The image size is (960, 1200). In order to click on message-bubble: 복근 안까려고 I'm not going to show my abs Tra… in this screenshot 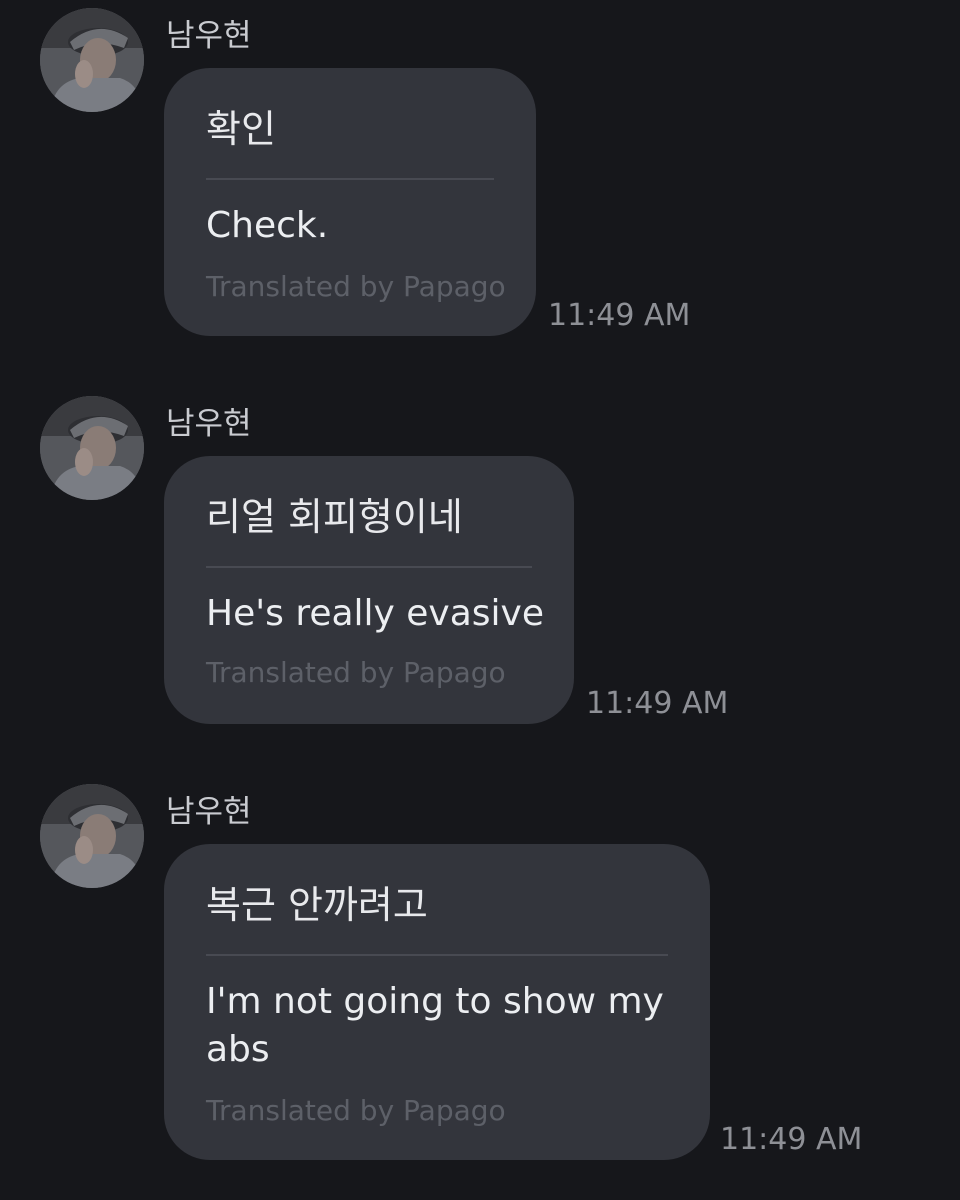, I will do `click(437, 1002)`.